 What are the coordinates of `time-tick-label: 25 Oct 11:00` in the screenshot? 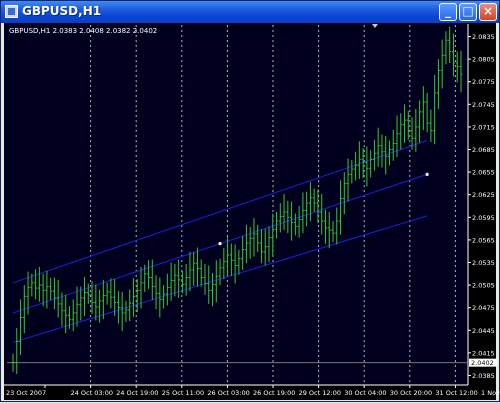 It's located at (183, 393).